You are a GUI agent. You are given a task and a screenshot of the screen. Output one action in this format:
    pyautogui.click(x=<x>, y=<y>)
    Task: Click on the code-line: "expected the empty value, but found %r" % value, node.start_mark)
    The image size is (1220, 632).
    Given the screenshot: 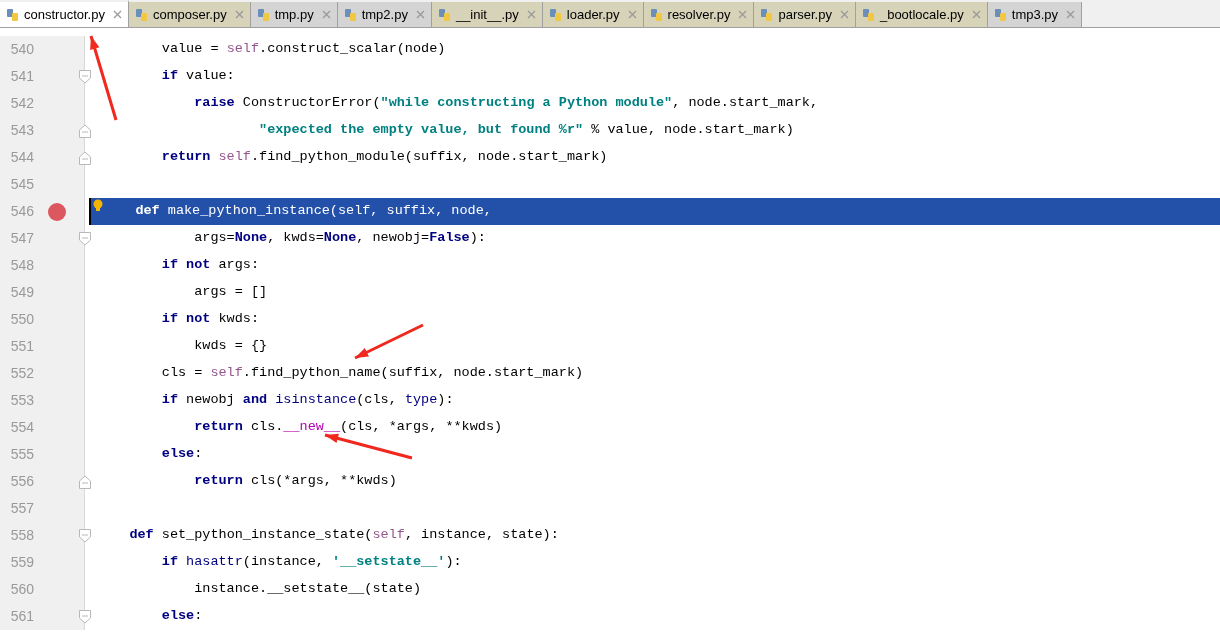 What is the action you would take?
    pyautogui.click(x=526, y=130)
    